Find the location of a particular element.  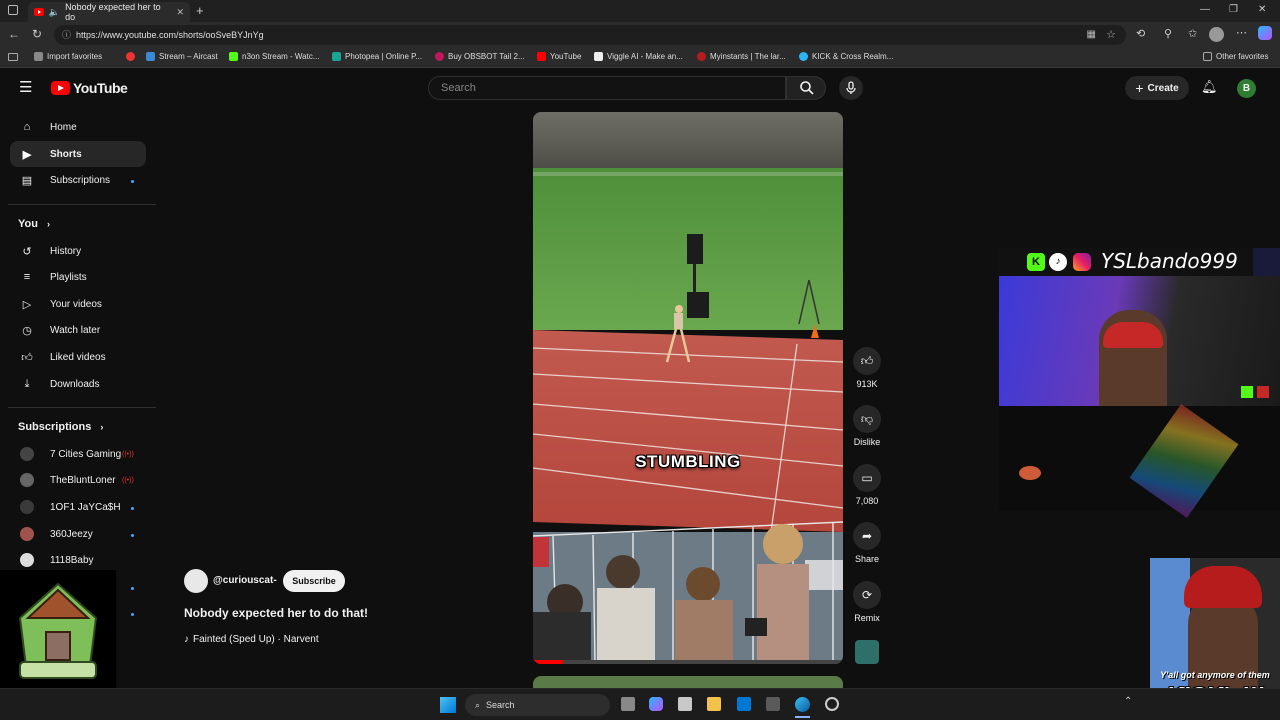

outlook-app-icon is located at coordinates (744, 704).